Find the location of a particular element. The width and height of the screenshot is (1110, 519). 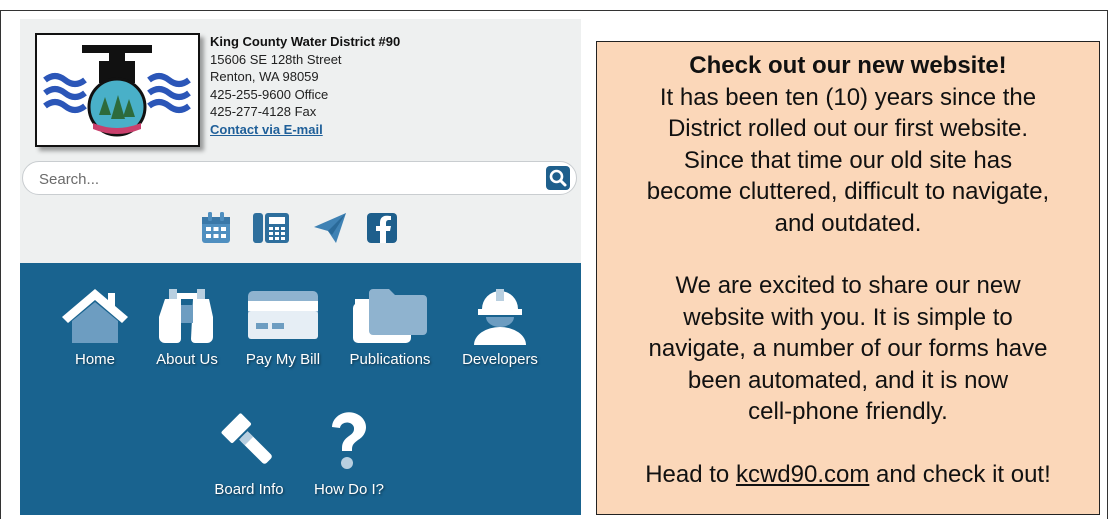

contact-email-link: Contact via E-mail is located at coordinates (266, 129).